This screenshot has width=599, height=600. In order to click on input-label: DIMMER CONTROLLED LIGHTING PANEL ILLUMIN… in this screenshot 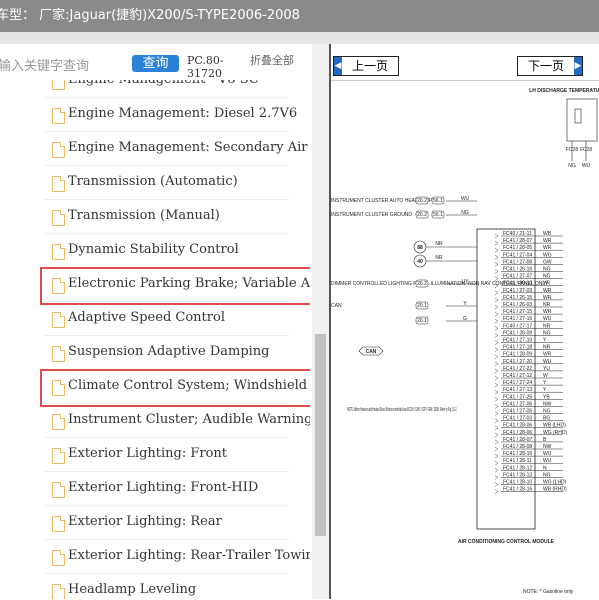, I will do `click(440, 284)`.